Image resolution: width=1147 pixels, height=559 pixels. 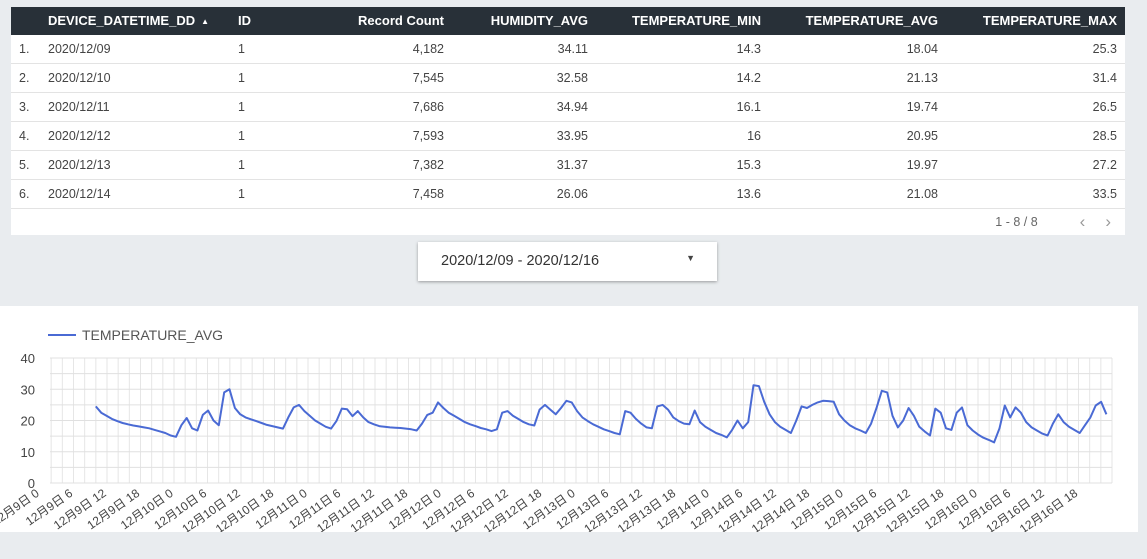 I want to click on cell-tmax: 31.4, so click(x=1104, y=78).